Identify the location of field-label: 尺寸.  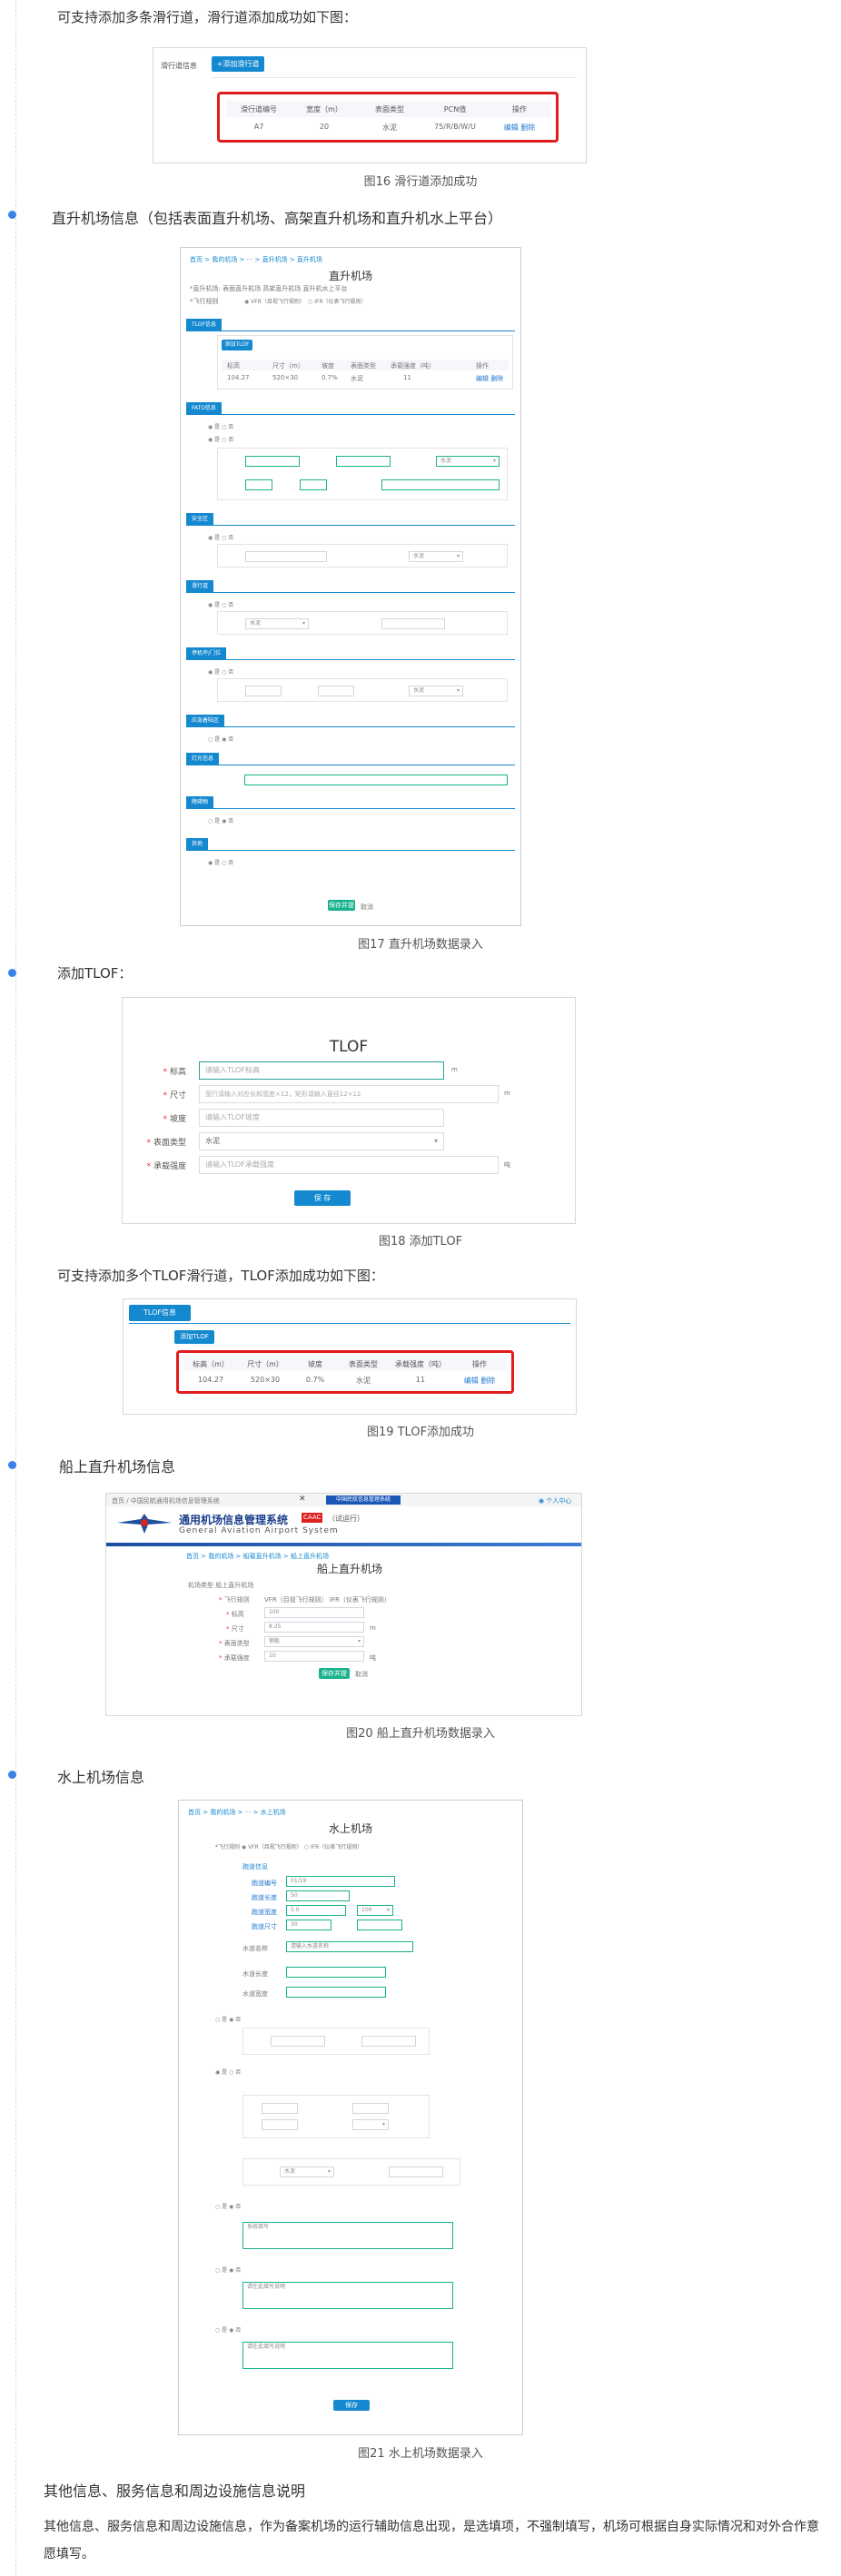
(235, 1628).